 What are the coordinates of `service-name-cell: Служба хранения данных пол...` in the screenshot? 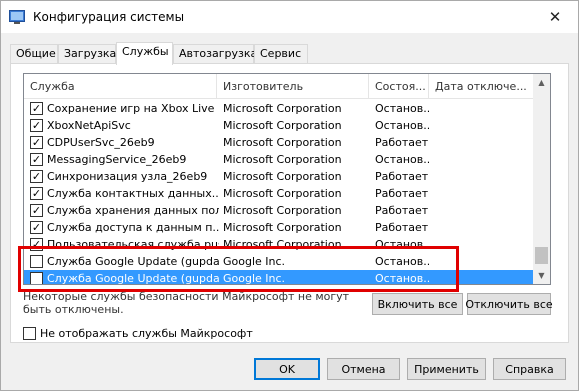 It's located at (133, 210).